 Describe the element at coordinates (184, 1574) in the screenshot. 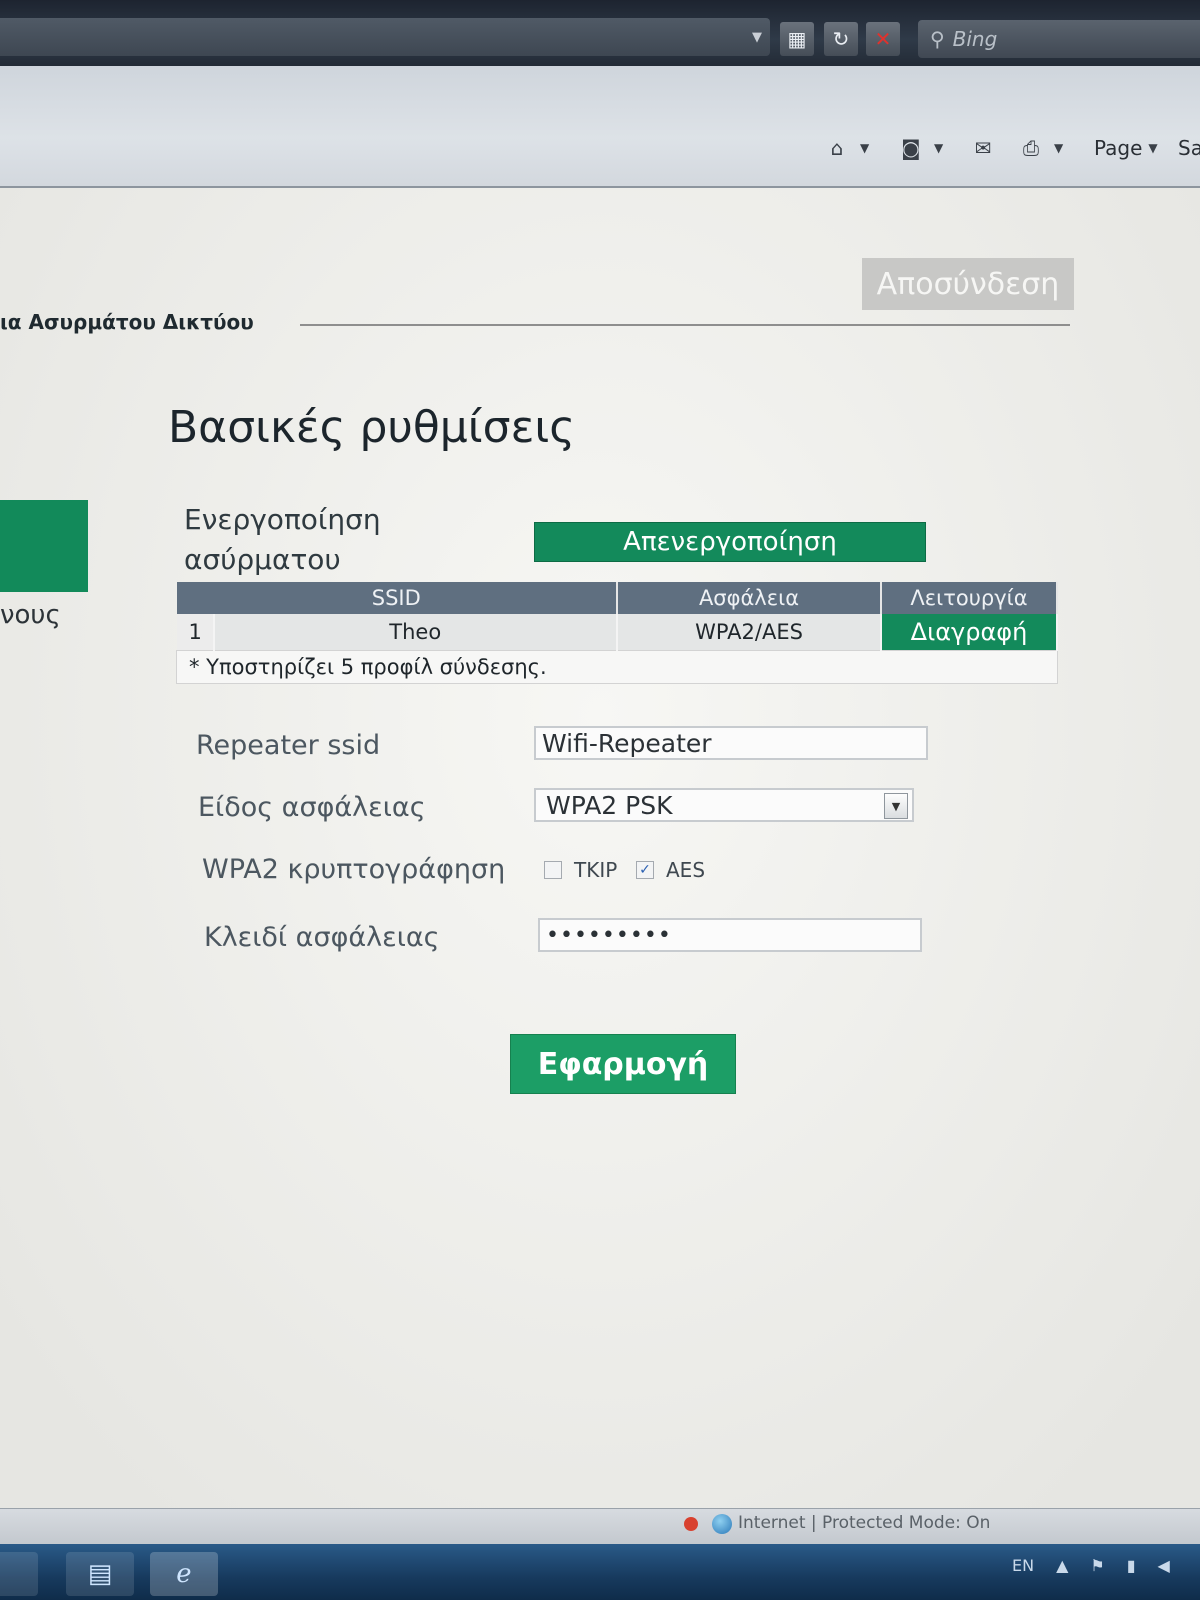

I see `internet-explorer-taskbar-icon: ℯ` at that location.